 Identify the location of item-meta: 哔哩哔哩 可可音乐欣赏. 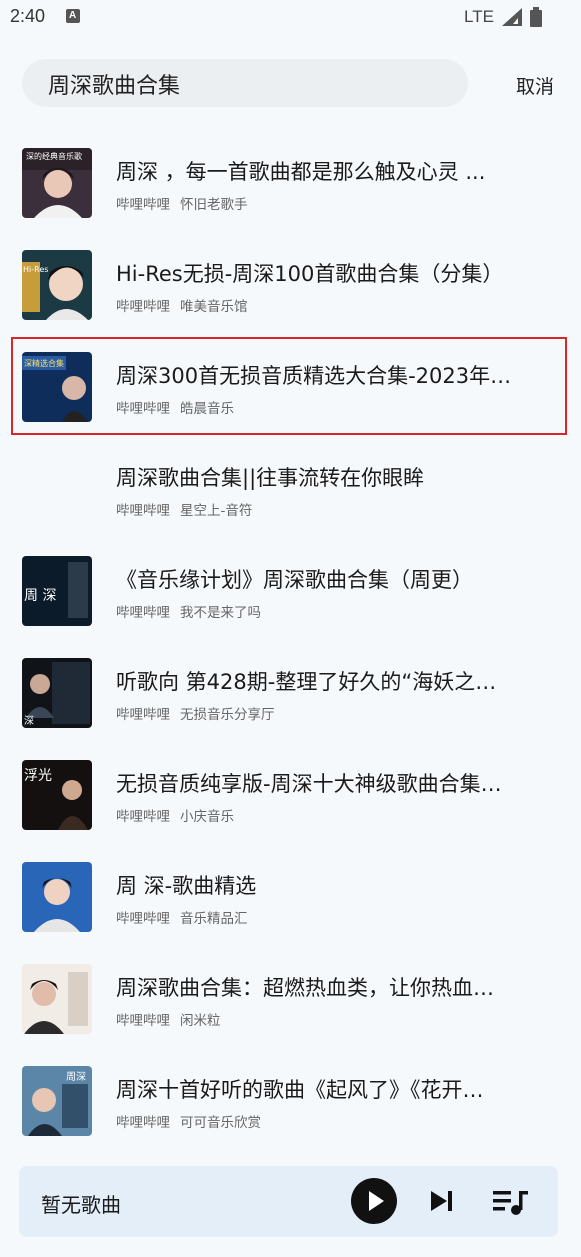
(188, 1121).